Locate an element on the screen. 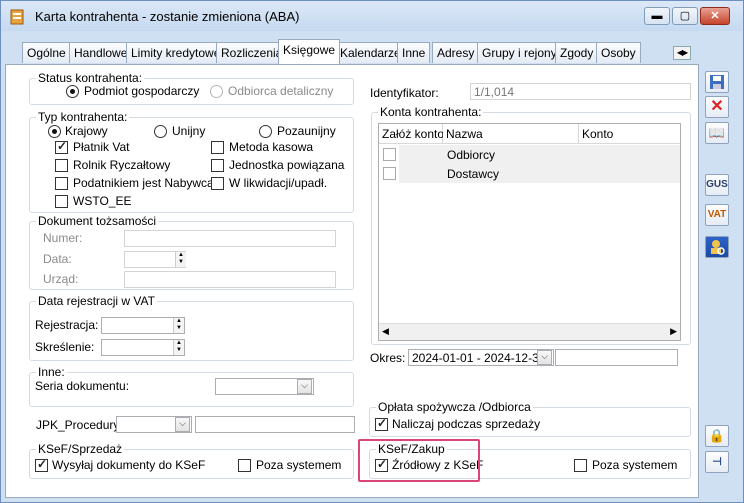  checkbox-likwidacja is located at coordinates (217, 183).